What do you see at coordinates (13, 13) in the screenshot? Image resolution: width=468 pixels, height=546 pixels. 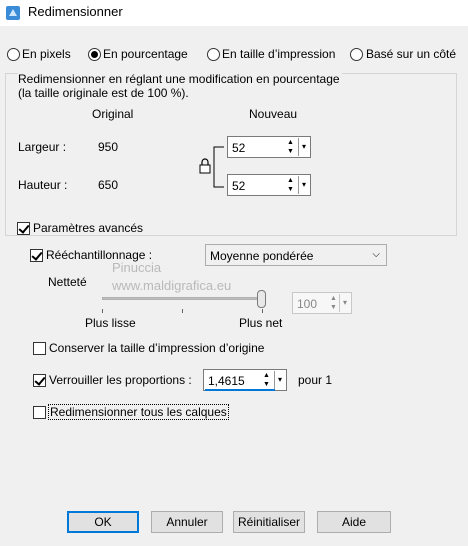 I see `app-icon` at bounding box center [13, 13].